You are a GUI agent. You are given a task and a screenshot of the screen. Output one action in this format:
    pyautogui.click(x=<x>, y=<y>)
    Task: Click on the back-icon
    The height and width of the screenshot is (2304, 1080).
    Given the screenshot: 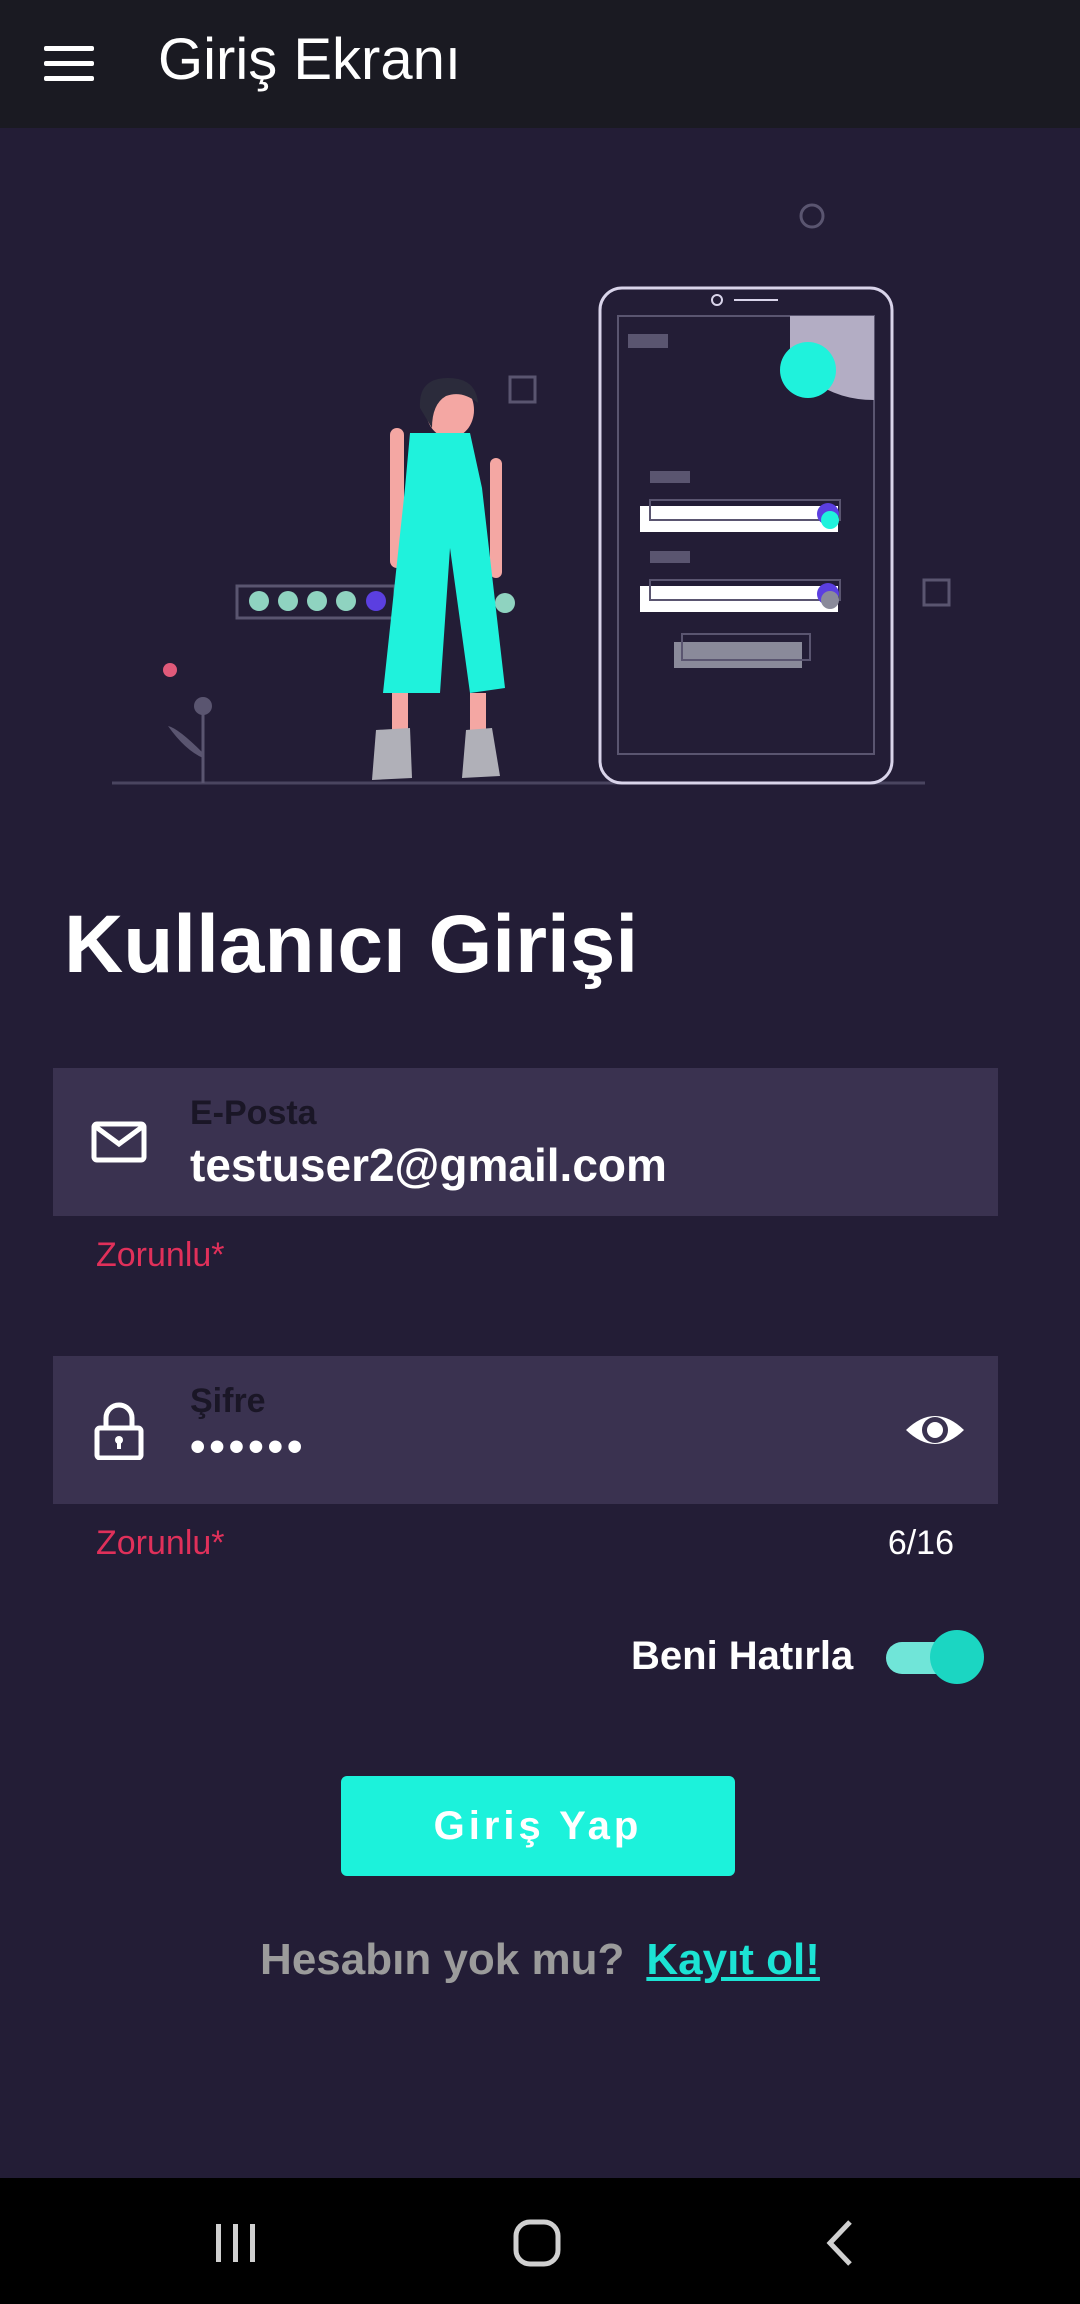 What is the action you would take?
    pyautogui.click(x=842, y=2243)
    